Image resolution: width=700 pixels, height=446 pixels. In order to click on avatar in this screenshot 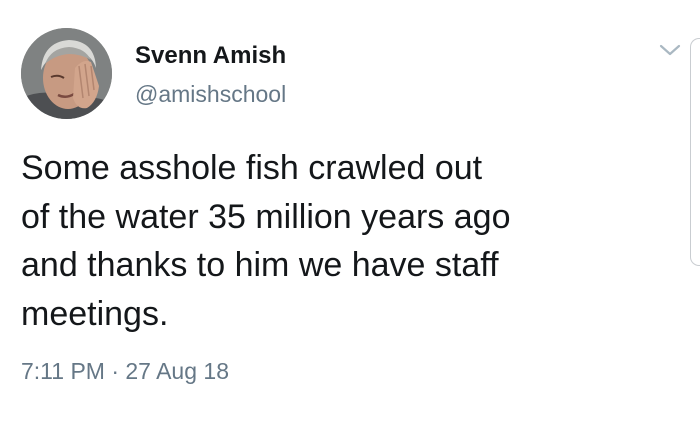, I will do `click(66, 73)`.